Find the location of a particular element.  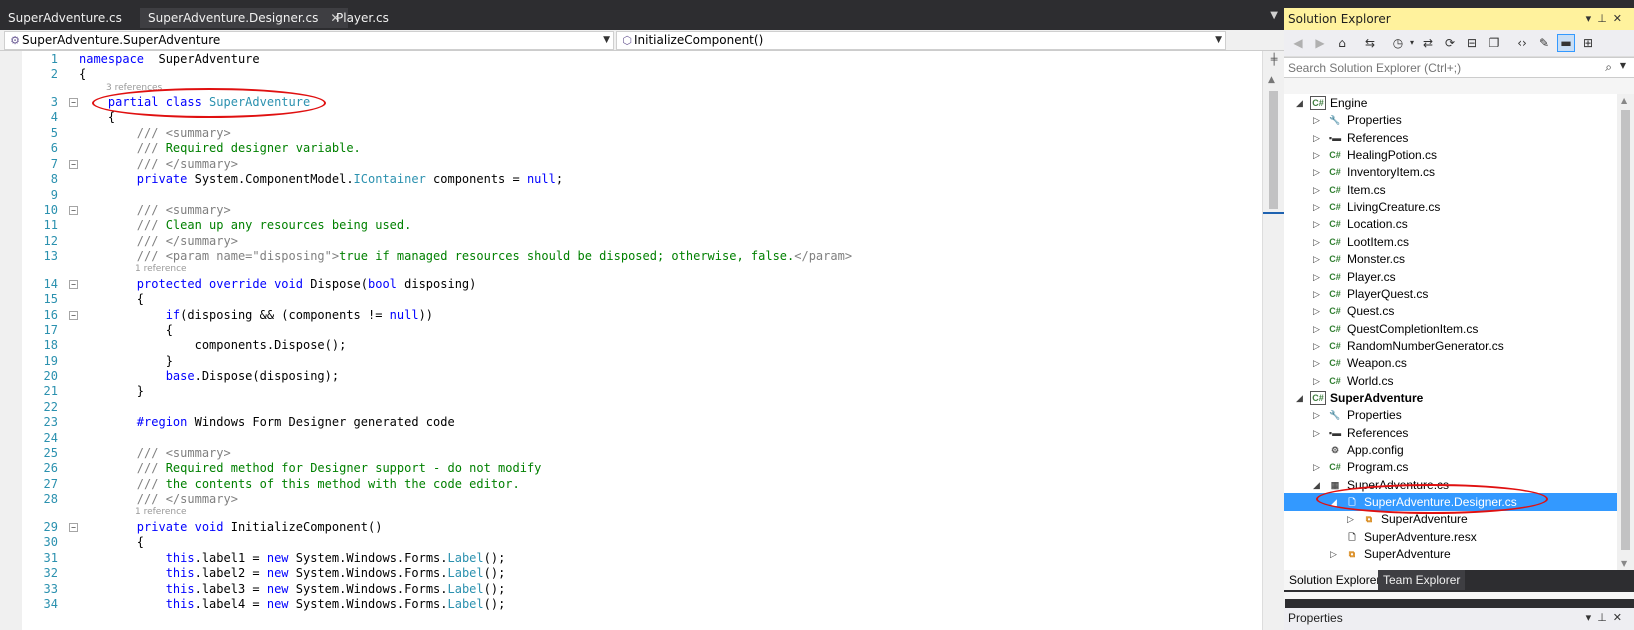

forward-icon: ▶ is located at coordinates (1320, 43).